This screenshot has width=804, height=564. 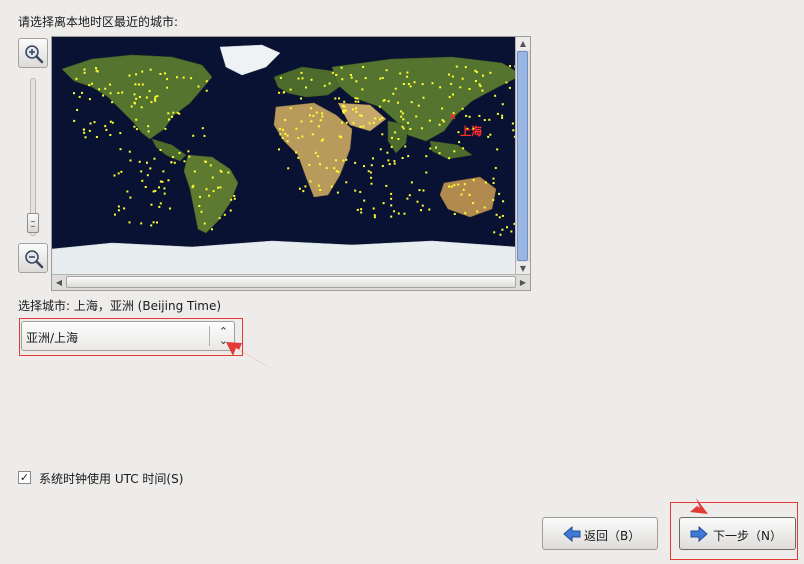 What do you see at coordinates (737, 533) in the screenshot?
I see `next-button: 下一步（N）` at bounding box center [737, 533].